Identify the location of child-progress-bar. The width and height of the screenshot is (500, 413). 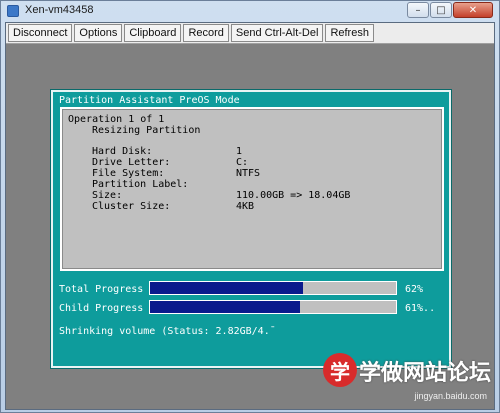
(273, 307).